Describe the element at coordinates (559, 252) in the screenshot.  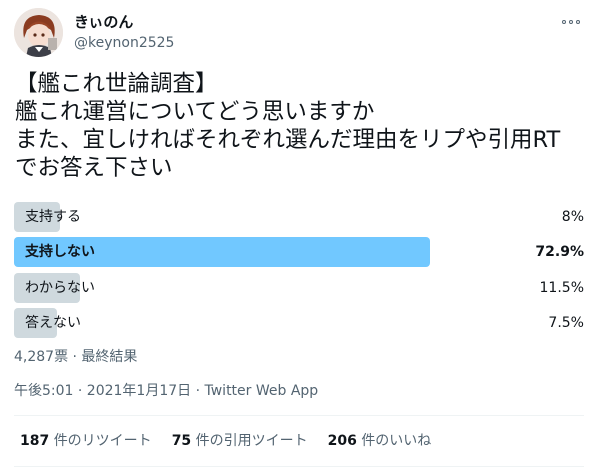
I see `poll-option-percent: 72.9%` at that location.